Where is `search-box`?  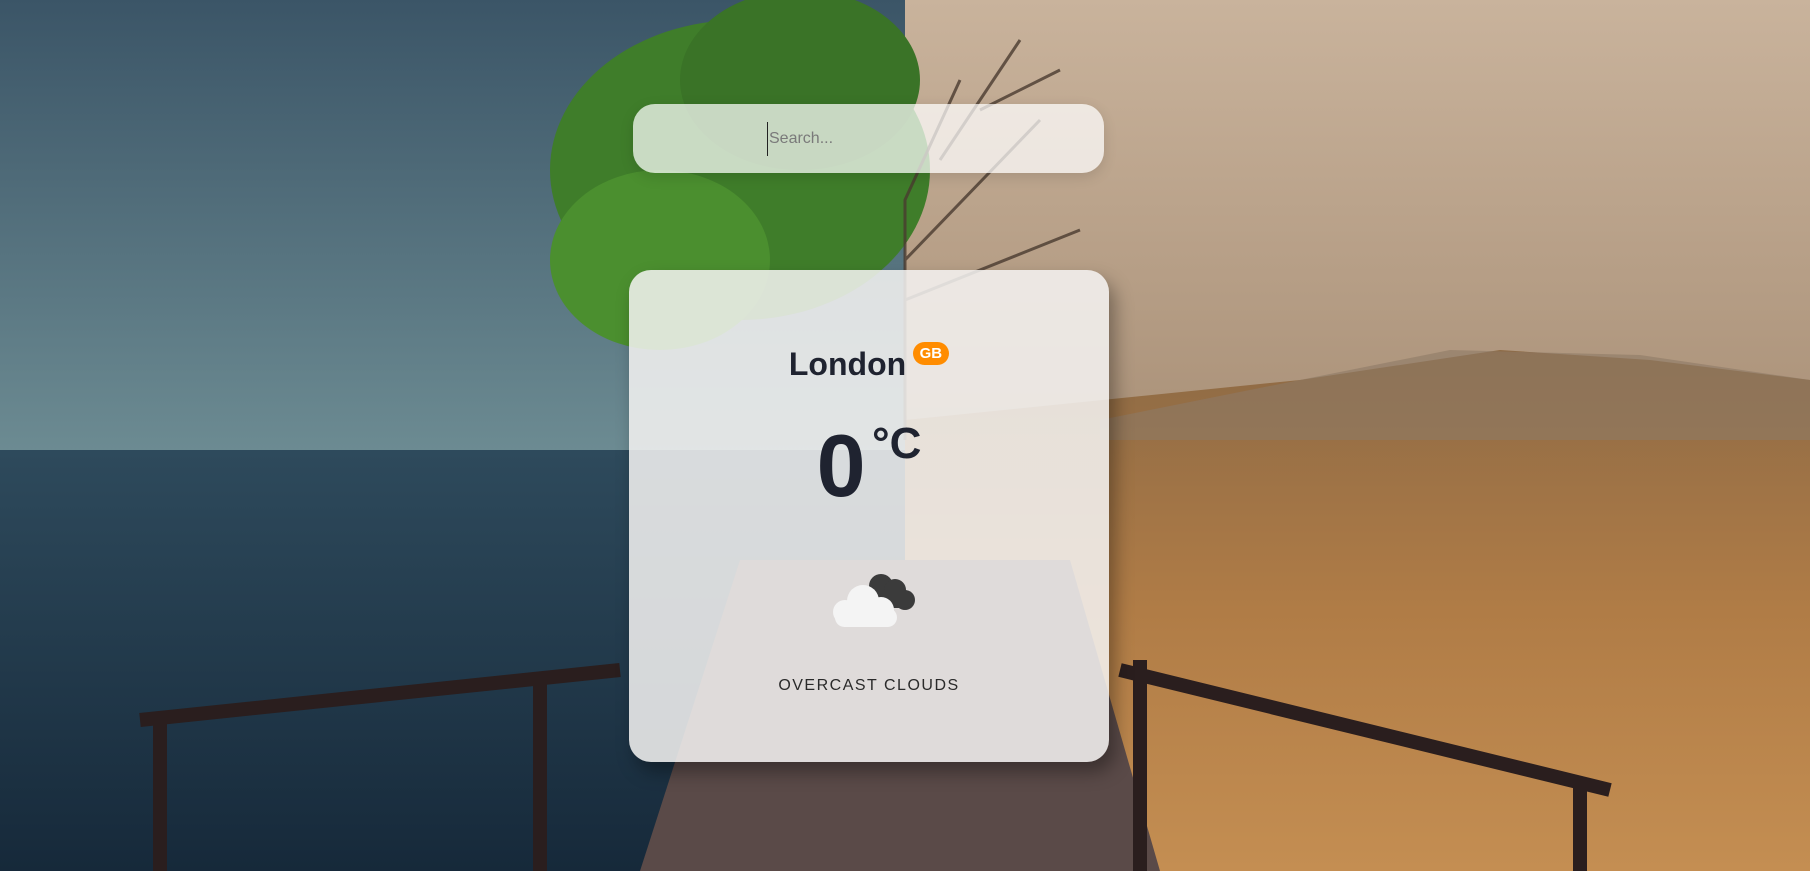 search-box is located at coordinates (868, 138).